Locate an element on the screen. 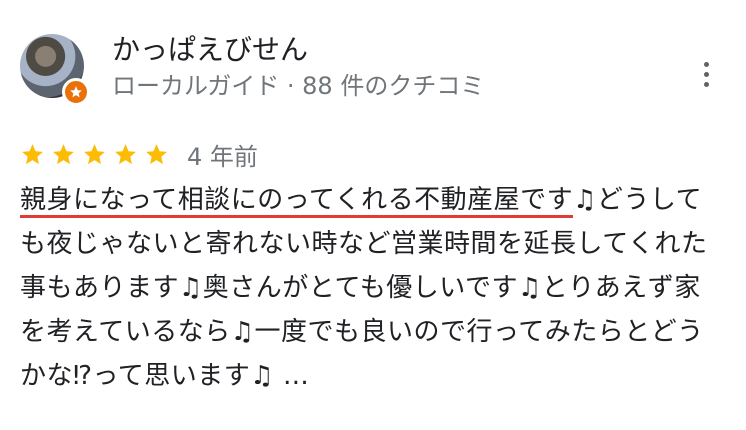 This screenshot has height=430, width=746. review-date: 4 年前 is located at coordinates (222, 156).